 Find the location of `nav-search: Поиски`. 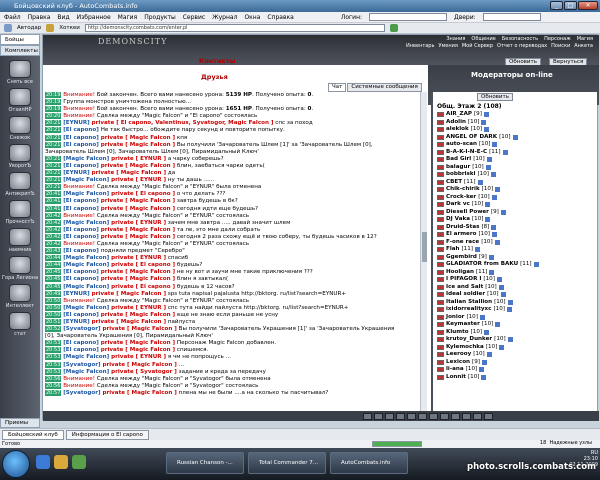

nav-search: Поиски is located at coordinates (560, 46).